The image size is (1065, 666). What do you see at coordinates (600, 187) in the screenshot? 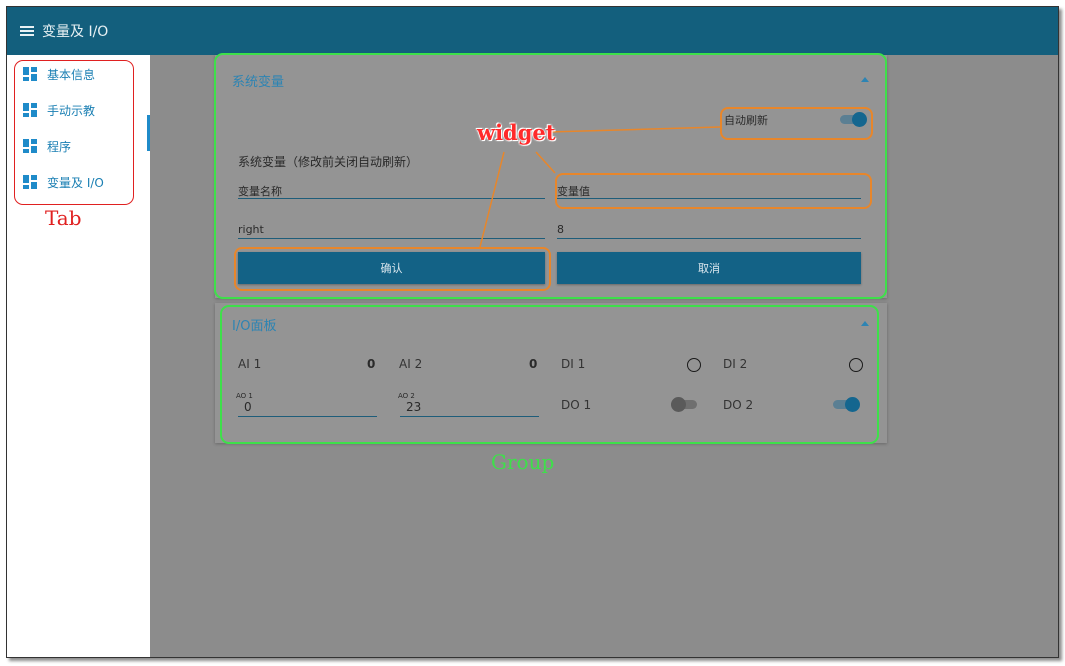
I see `annotation-connectors` at bounding box center [600, 187].